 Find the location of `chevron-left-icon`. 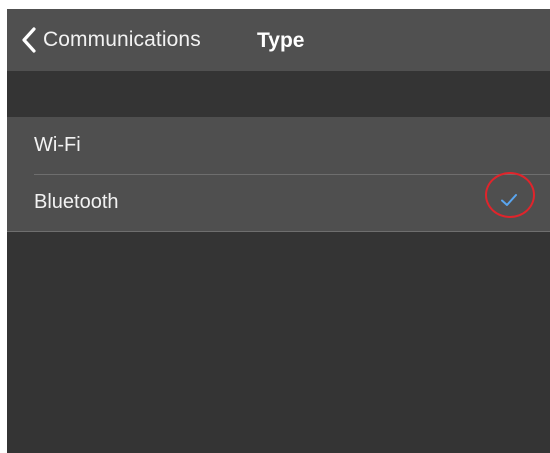

chevron-left-icon is located at coordinates (29, 40).